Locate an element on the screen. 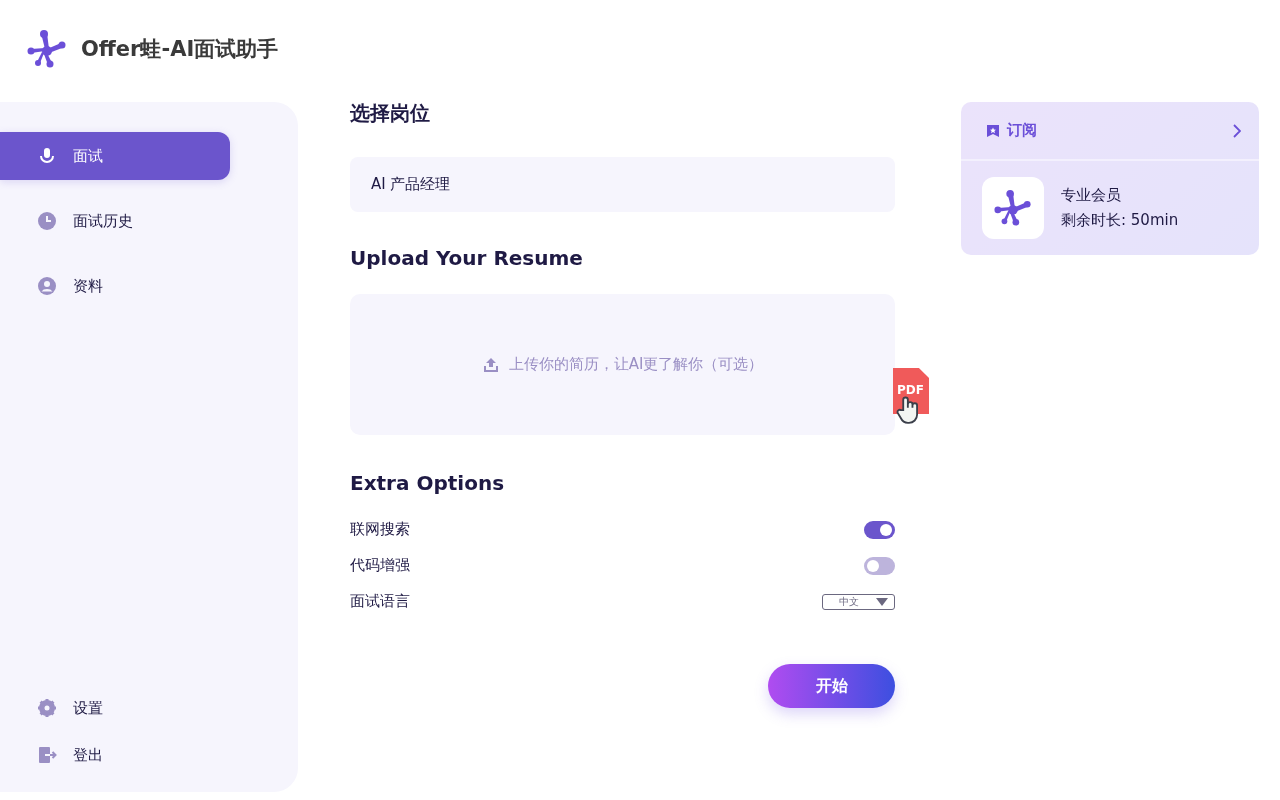  chevron-right-icon is located at coordinates (1237, 130).